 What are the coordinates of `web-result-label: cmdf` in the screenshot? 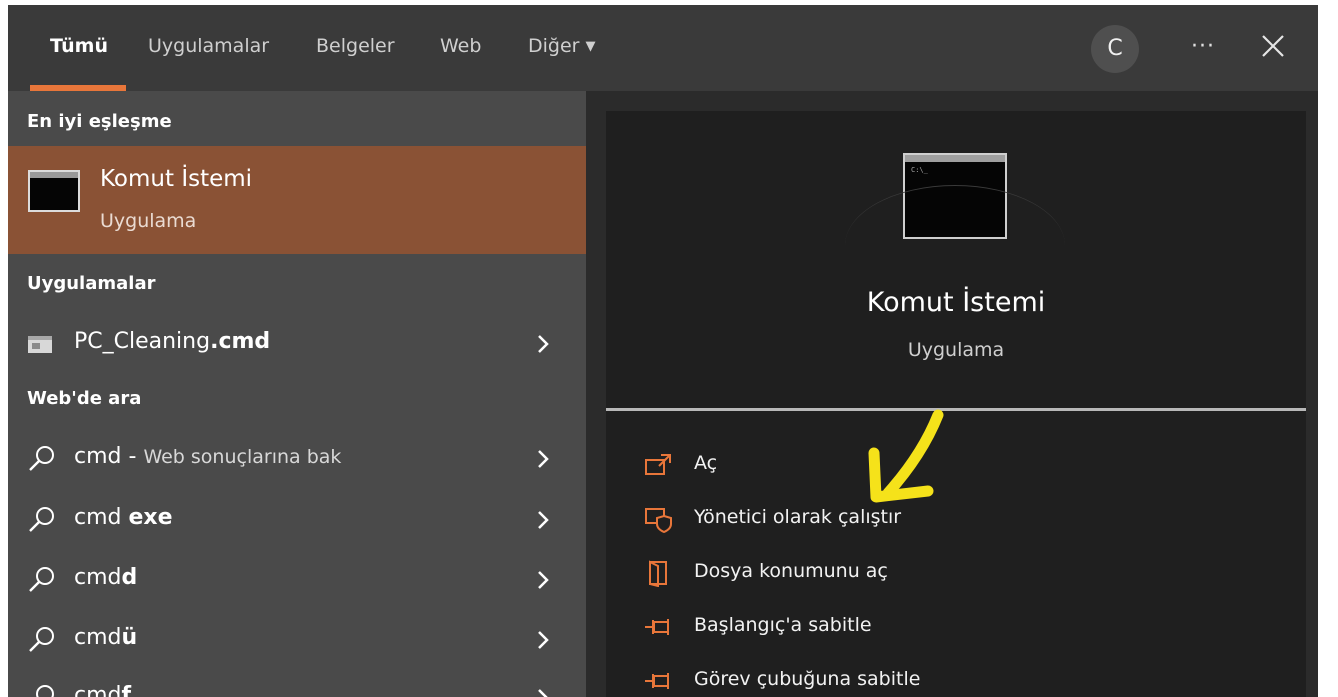 It's located at (102, 690).